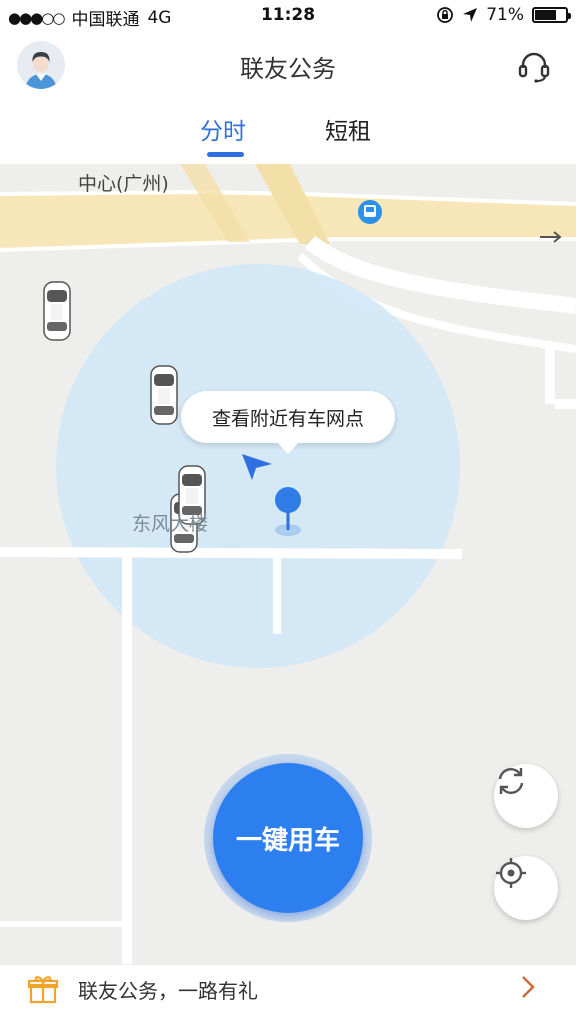 The image size is (576, 1024). I want to click on status-bar: ●●●○○ 中国联通 4G 11:28 71%, so click(288, 16).